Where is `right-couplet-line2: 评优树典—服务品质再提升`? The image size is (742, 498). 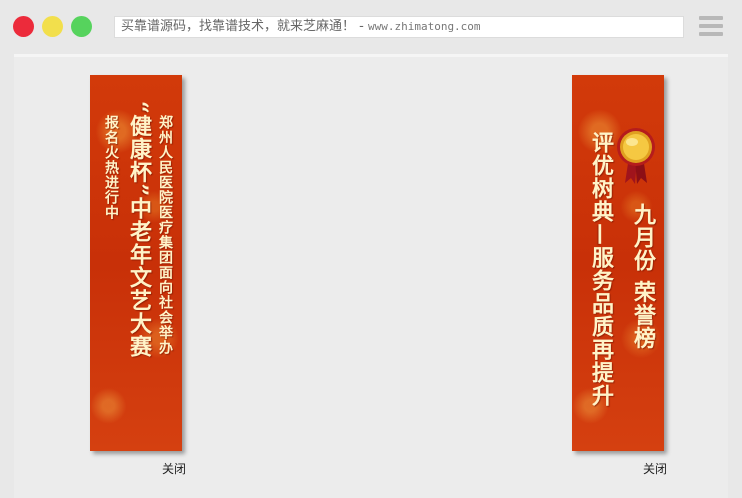
right-couplet-line2: 评优树典—服务品质再提升 is located at coordinates (601, 269).